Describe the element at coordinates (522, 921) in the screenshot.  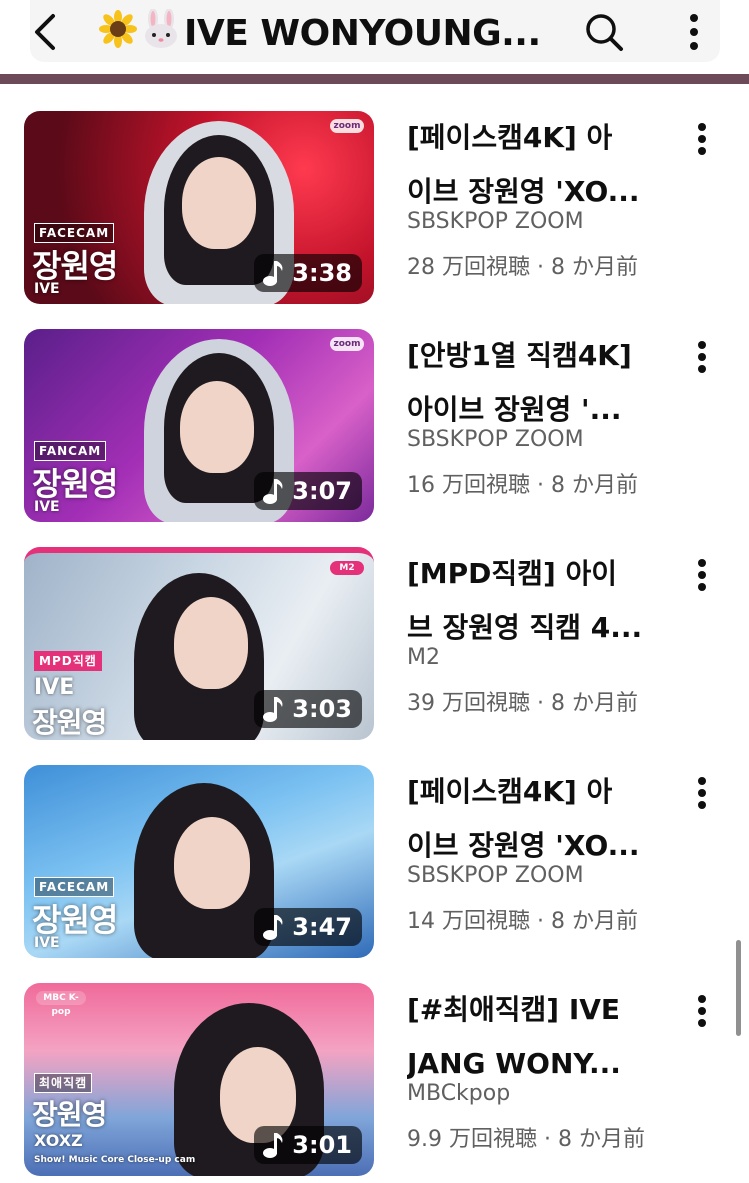
I see `video-meta: 14 万回視聴 · 8 か月前` at that location.